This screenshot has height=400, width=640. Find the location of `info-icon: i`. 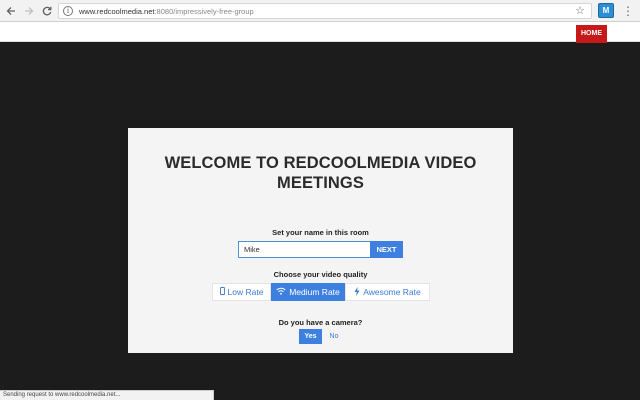

info-icon: i is located at coordinates (68, 11).